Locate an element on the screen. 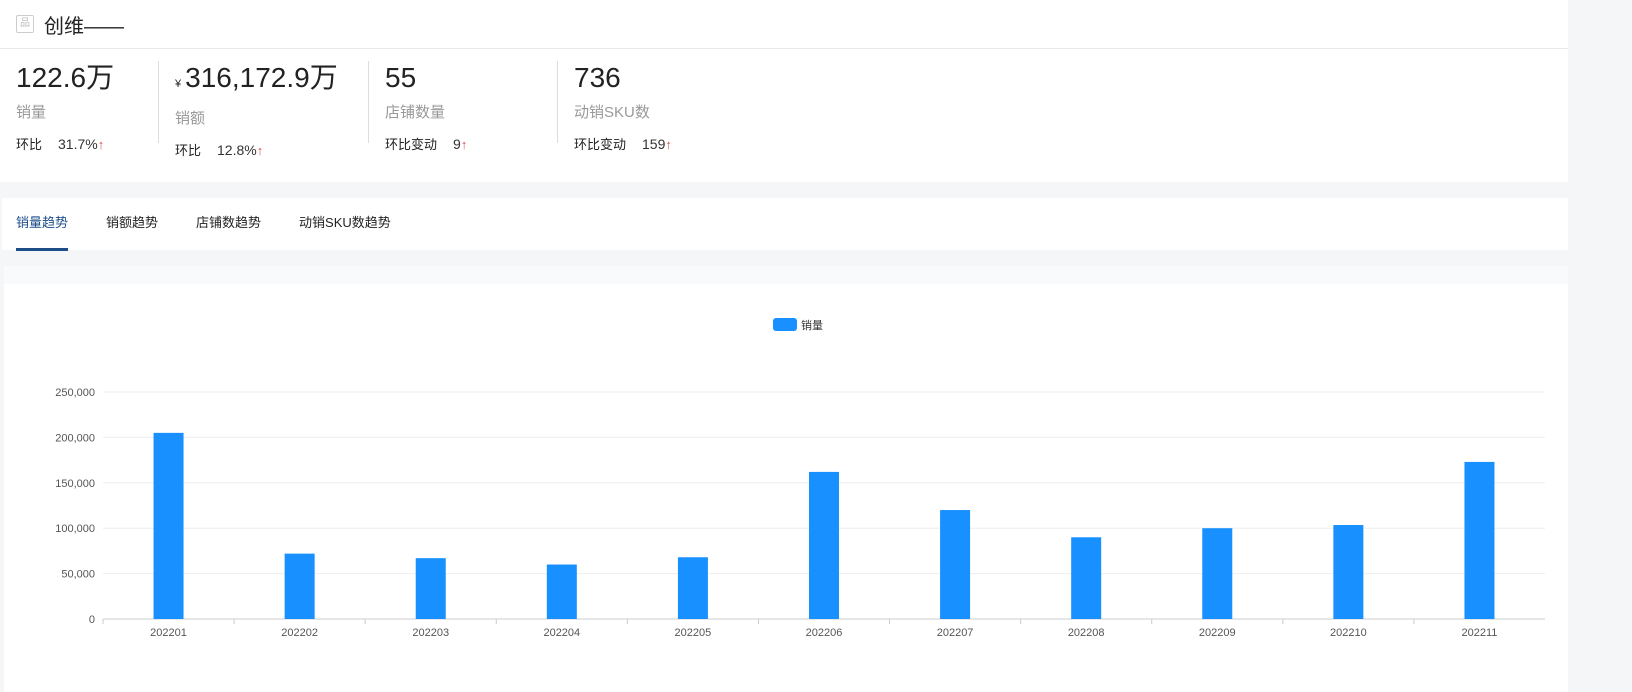 The height and width of the screenshot is (692, 1632). trend-tabs: 销量趋势 销额趋势 店铺数趋势 动销SKU数趋势 is located at coordinates (785, 224).